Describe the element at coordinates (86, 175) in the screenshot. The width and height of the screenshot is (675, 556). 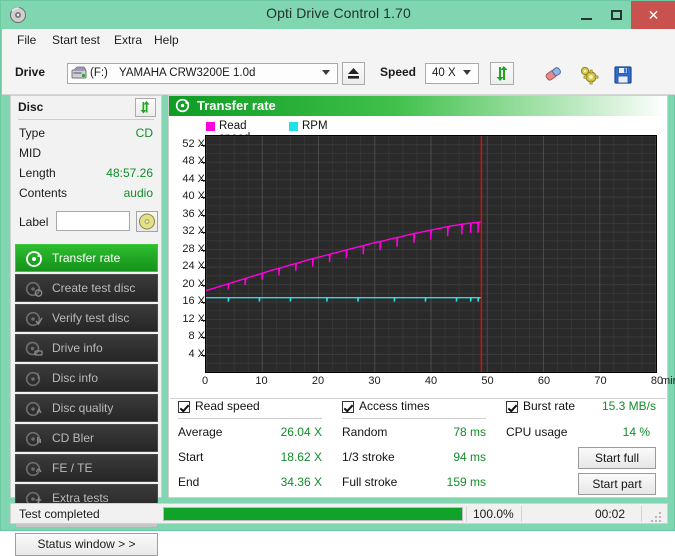
I see `disc-row-length: Length 48:57.26` at that location.